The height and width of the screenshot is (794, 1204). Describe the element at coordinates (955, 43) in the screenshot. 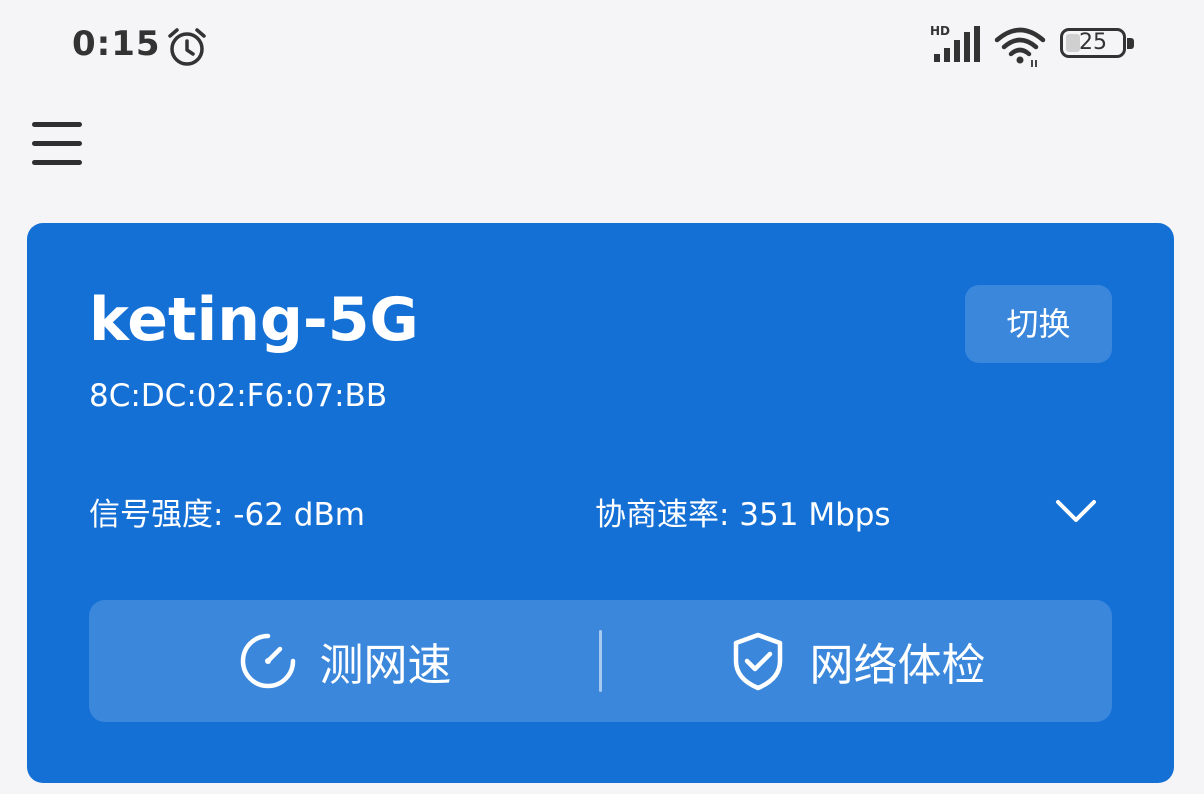

I see `cellular-signal-icon: HD` at that location.